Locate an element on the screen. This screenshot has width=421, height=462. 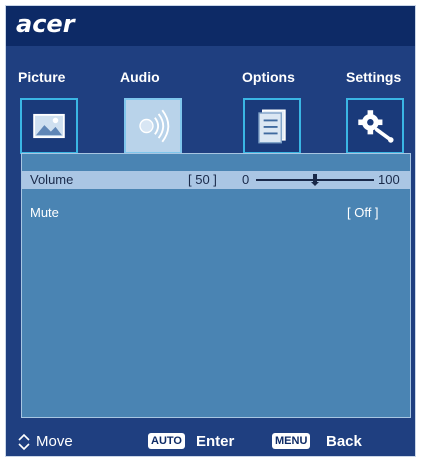
picture-icon is located at coordinates (49, 126).